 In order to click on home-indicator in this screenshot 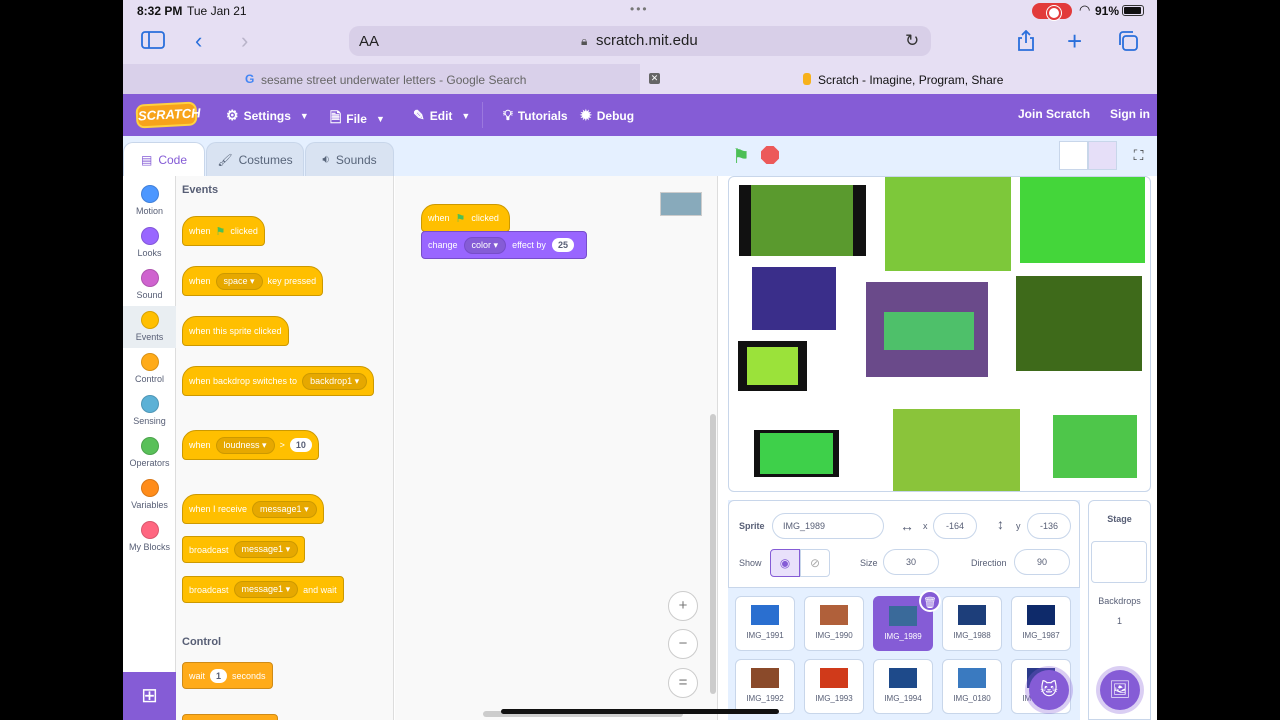, I will do `click(640, 711)`.